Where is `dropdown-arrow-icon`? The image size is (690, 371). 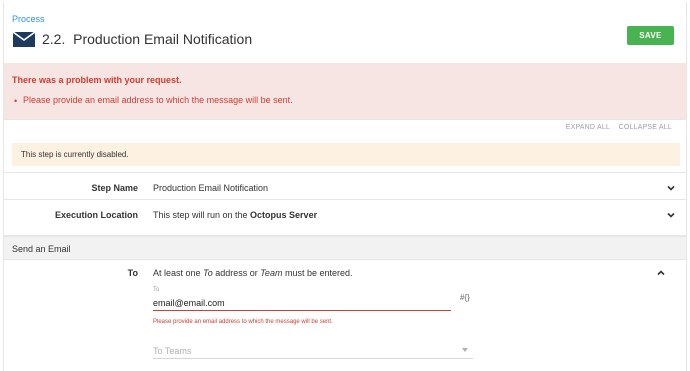 dropdown-arrow-icon is located at coordinates (465, 350).